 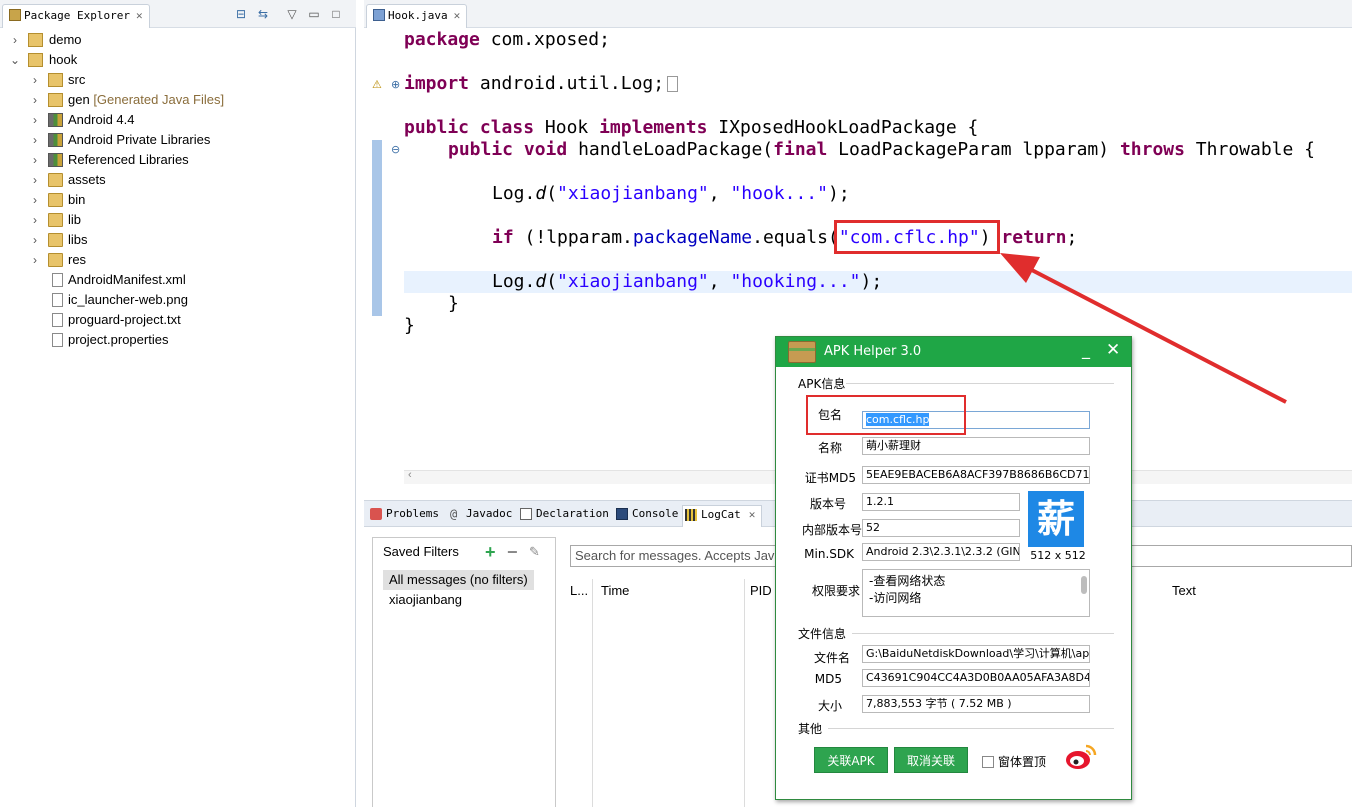 What do you see at coordinates (76, 16) in the screenshot?
I see `tab-package-explorer: Package Explorer ✕` at bounding box center [76, 16].